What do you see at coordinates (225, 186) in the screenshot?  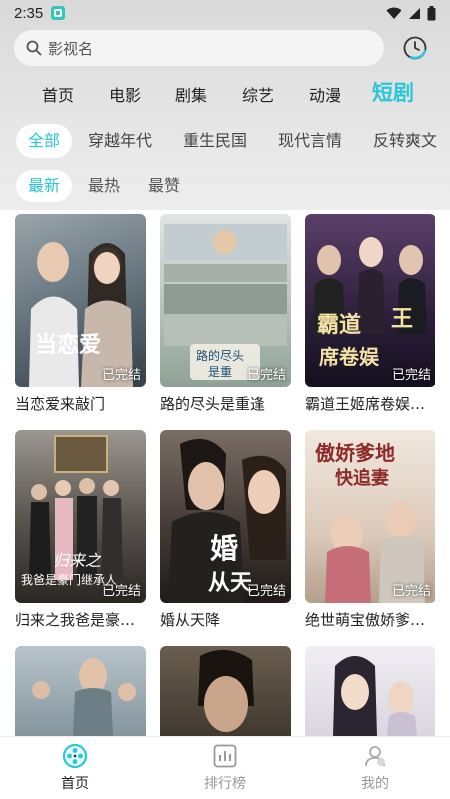 I see `sort-filter-row: 最新 最热 最赞` at bounding box center [225, 186].